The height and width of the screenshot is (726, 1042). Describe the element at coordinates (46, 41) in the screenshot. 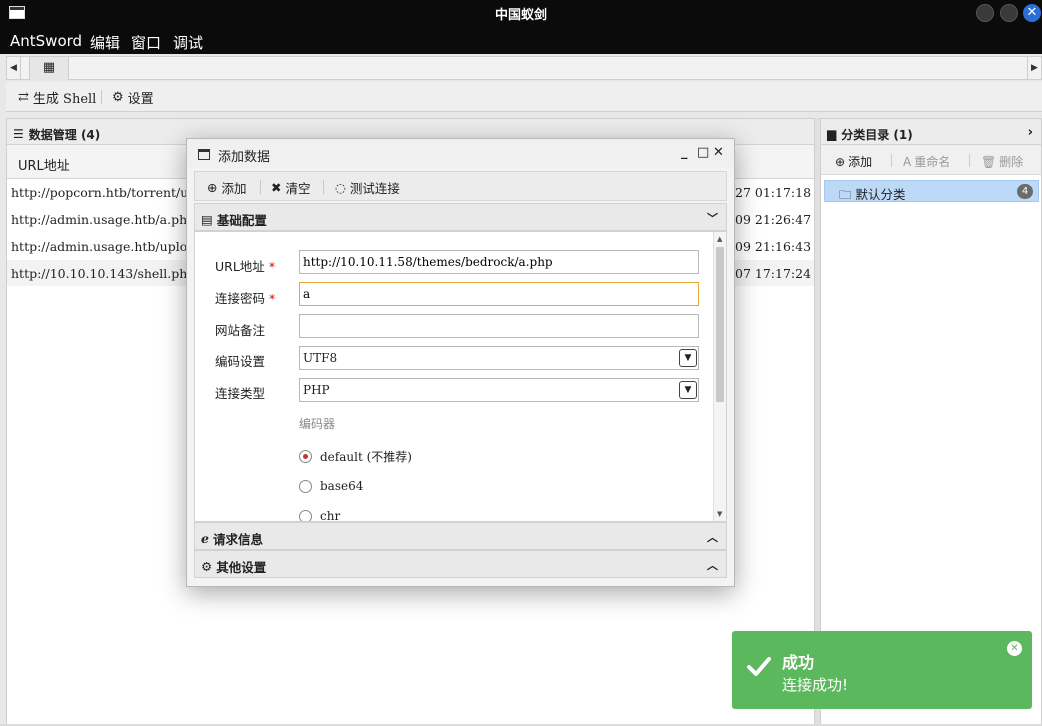

I see `menu-antsword: AntSword` at that location.